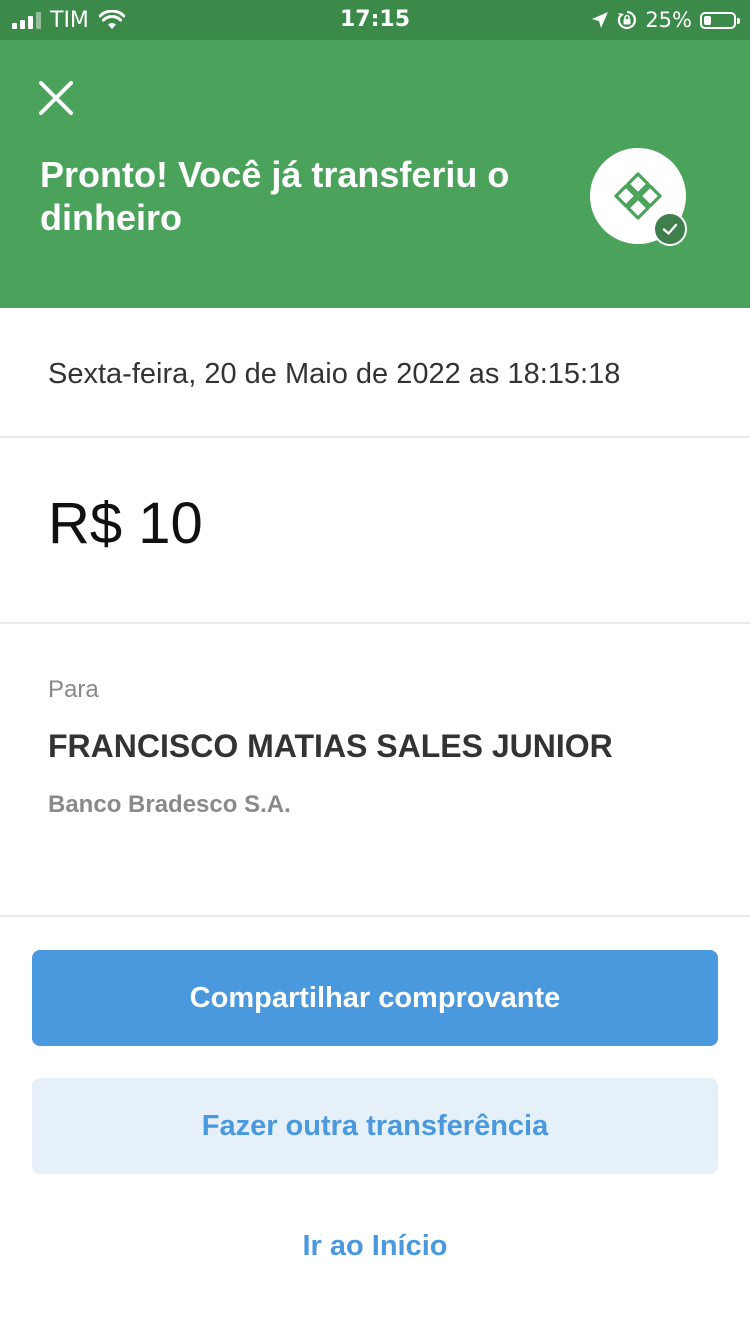 The width and height of the screenshot is (750, 1334). What do you see at coordinates (73, 689) in the screenshot?
I see `to-label: Para` at bounding box center [73, 689].